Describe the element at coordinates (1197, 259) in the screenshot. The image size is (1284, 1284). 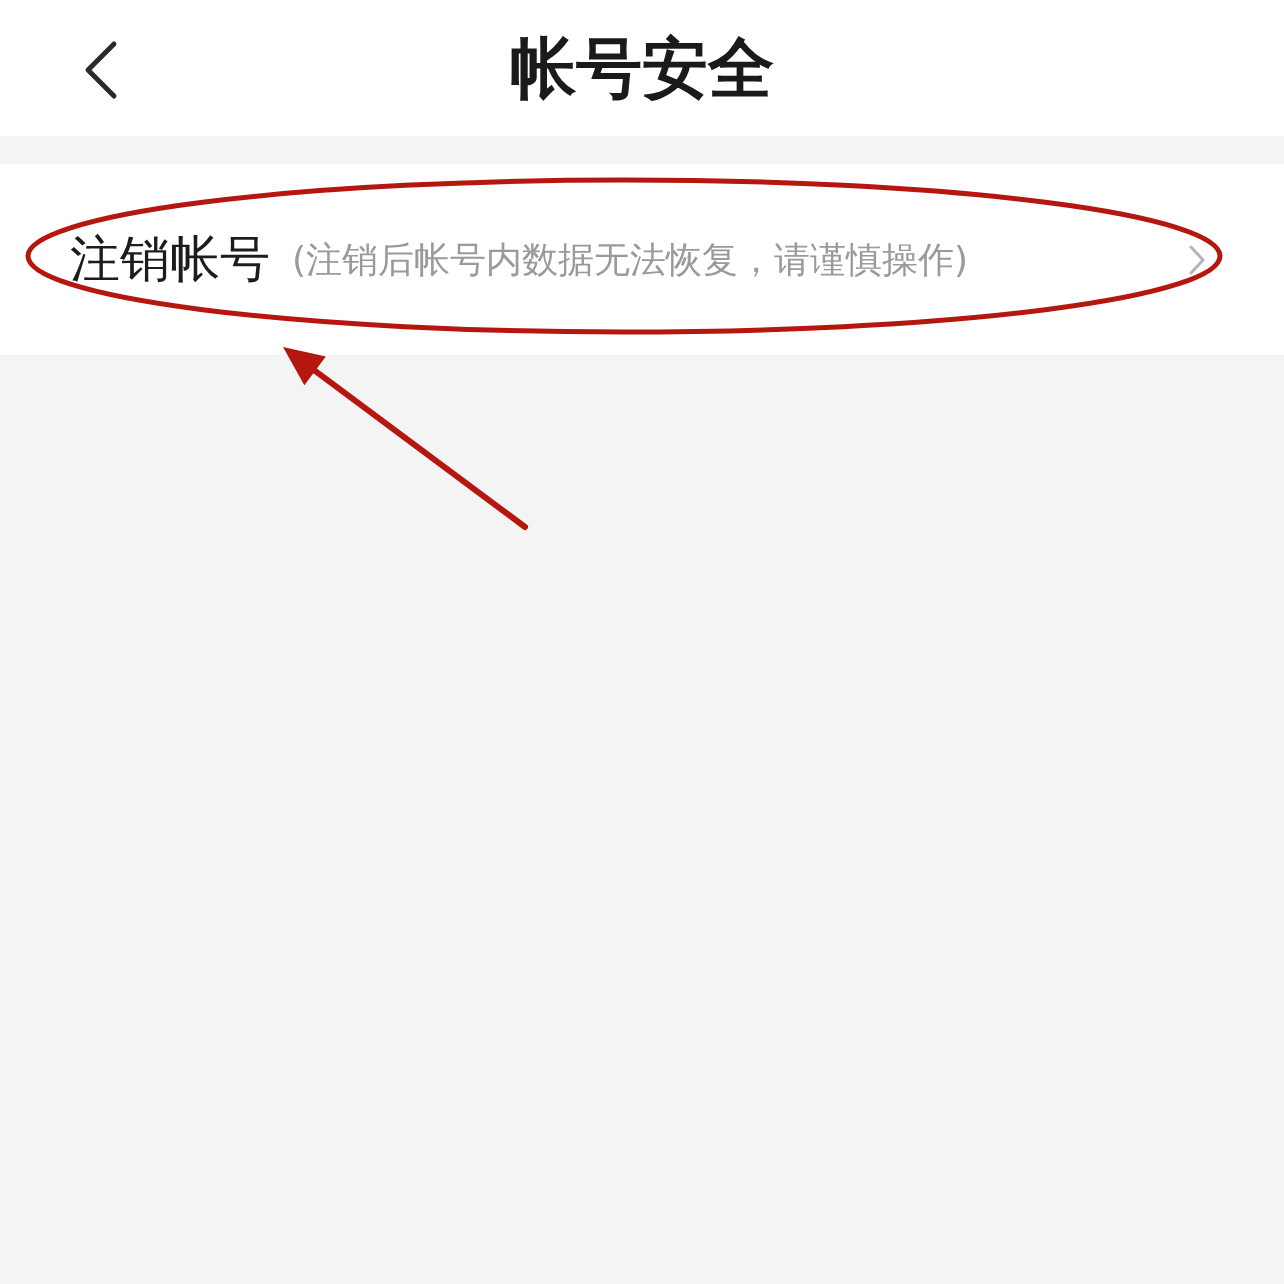
I see `chevron-right-icon` at that location.